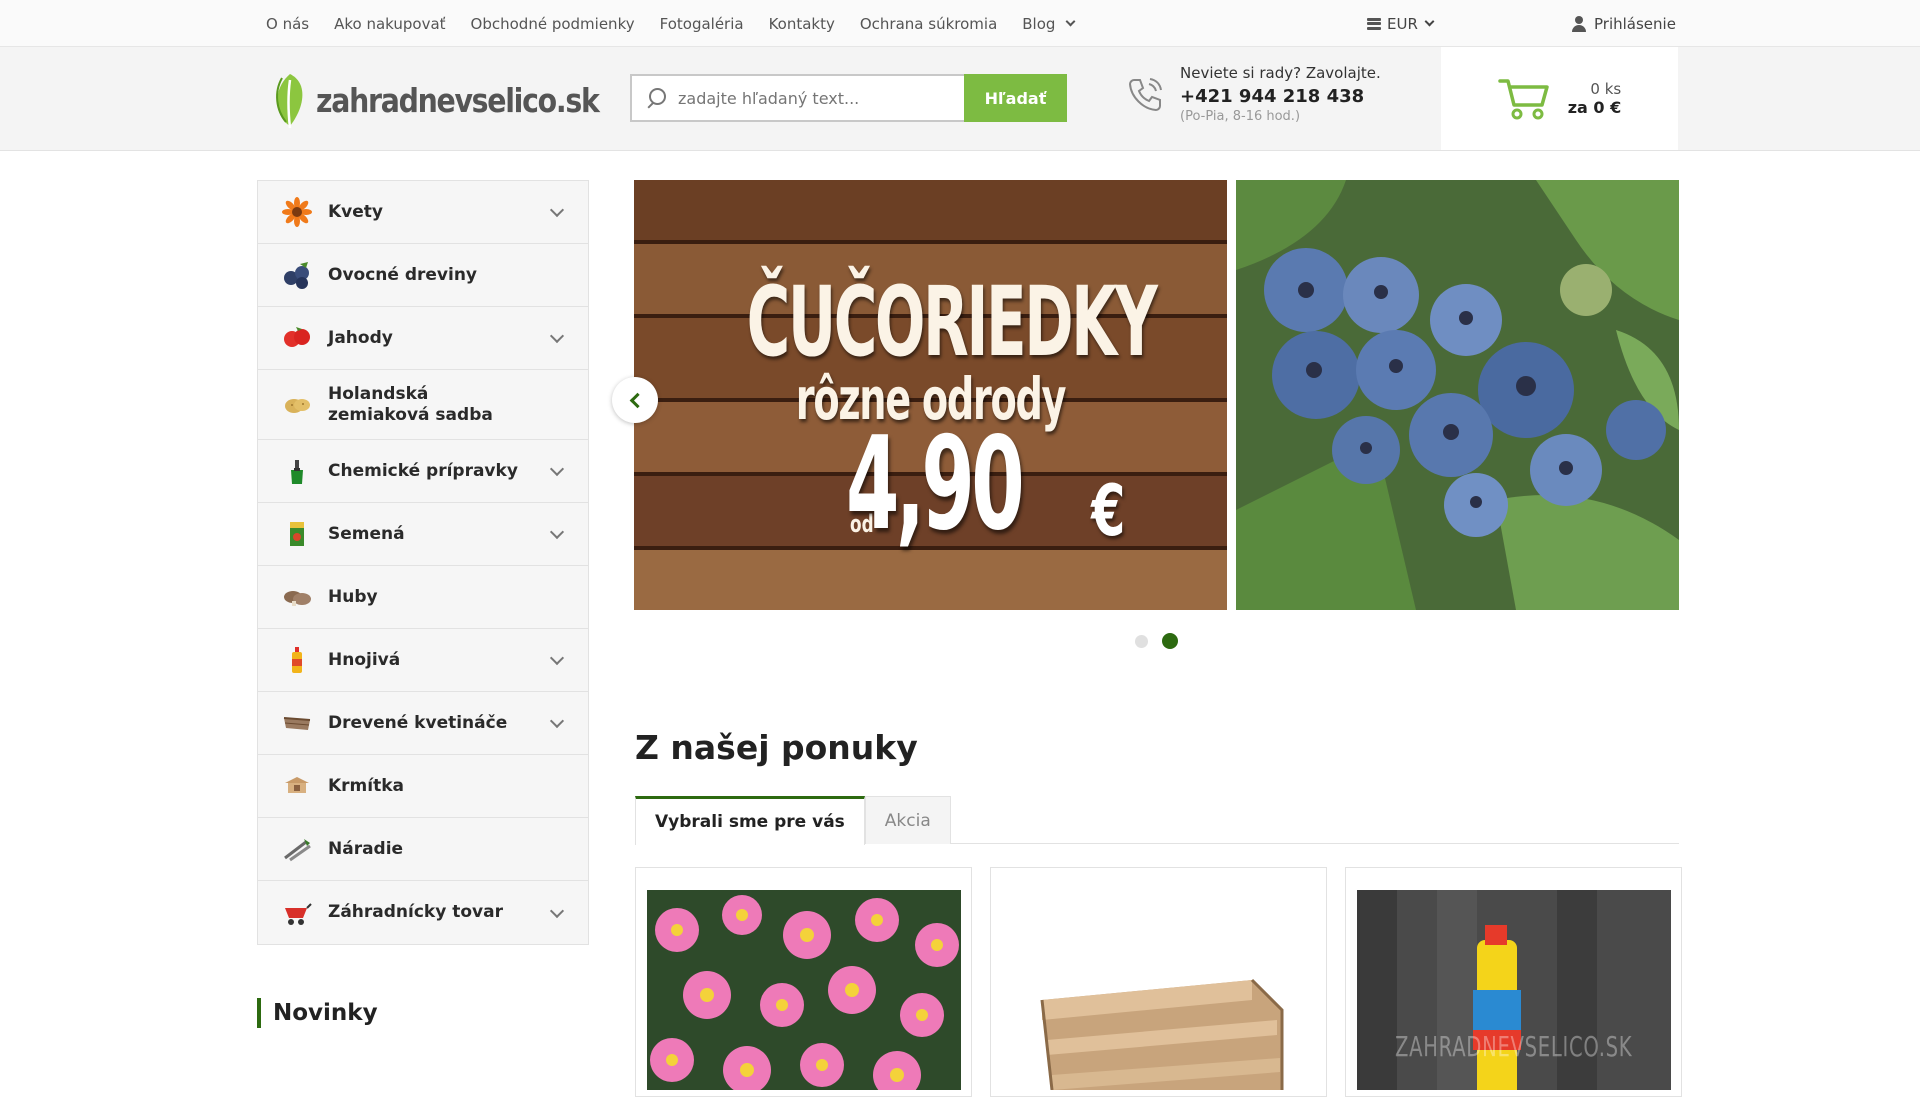 The height and width of the screenshot is (1097, 1920). I want to click on opening-hours: (Po-Pia, 8-16 hod.), so click(1240, 116).